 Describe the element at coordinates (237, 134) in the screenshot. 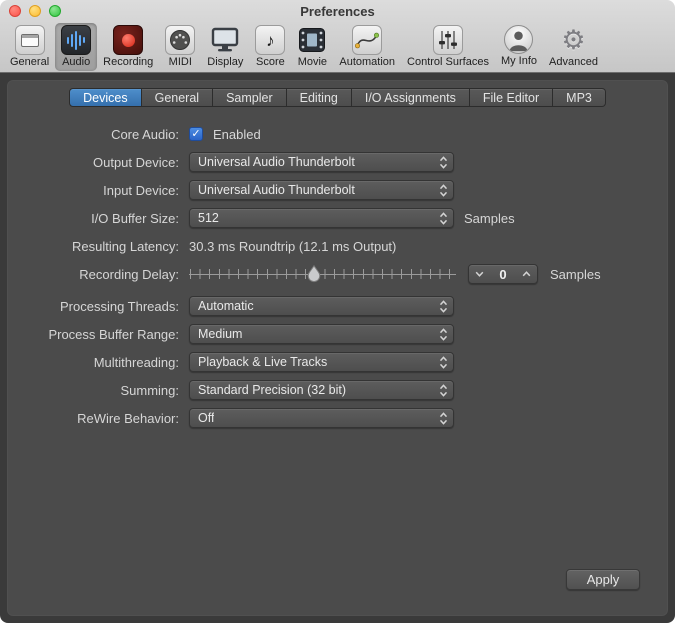

I see `core-audio-checkbox-label: Enabled` at that location.